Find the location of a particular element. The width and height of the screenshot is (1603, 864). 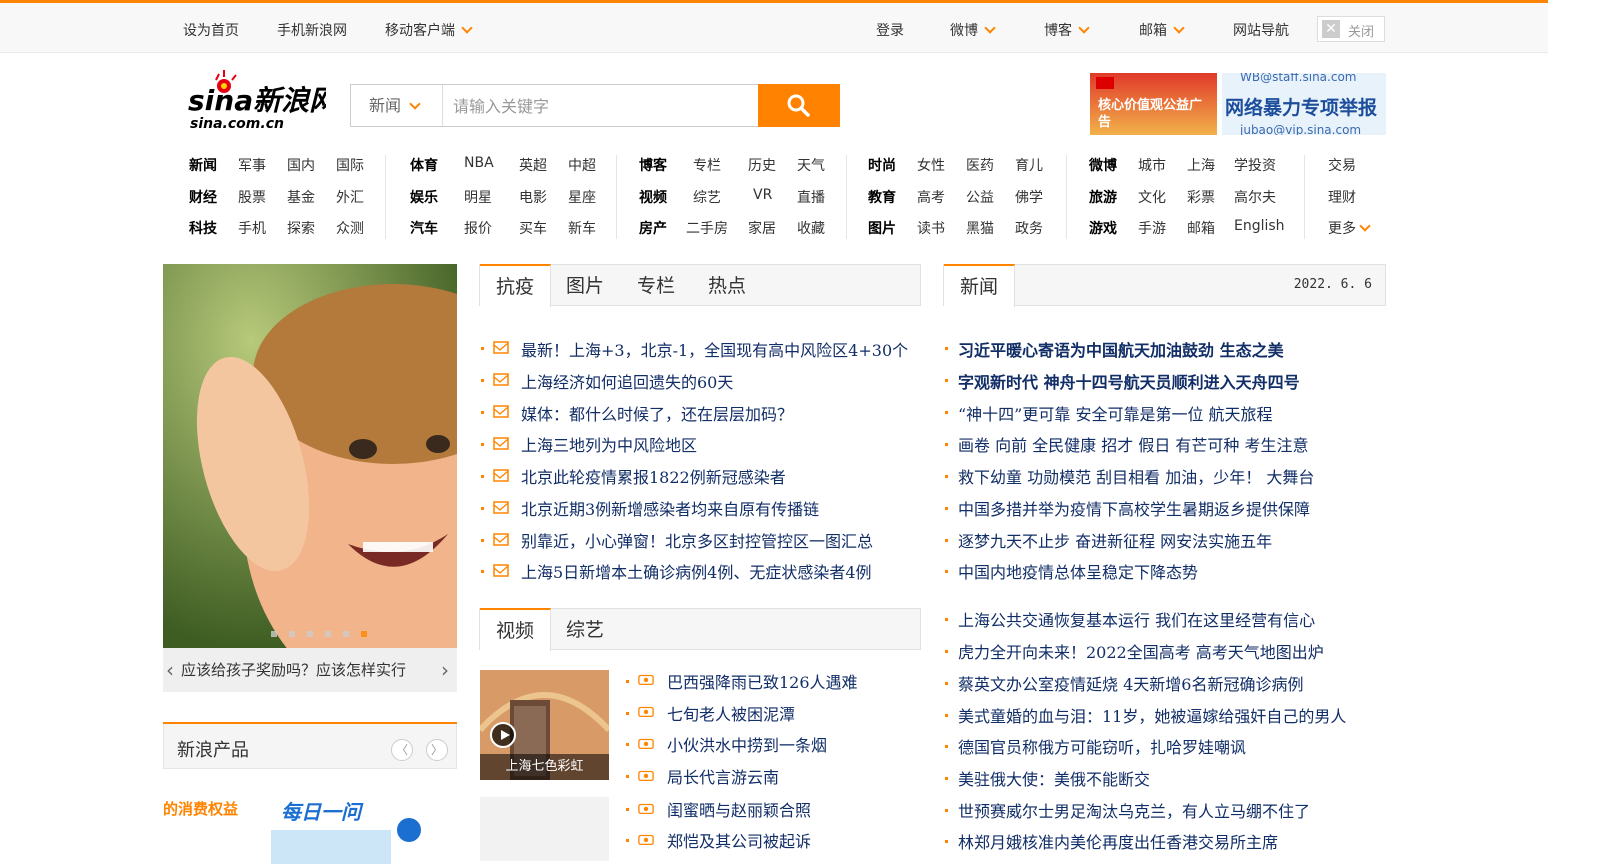

products-prev-button: 〈 is located at coordinates (402, 750).